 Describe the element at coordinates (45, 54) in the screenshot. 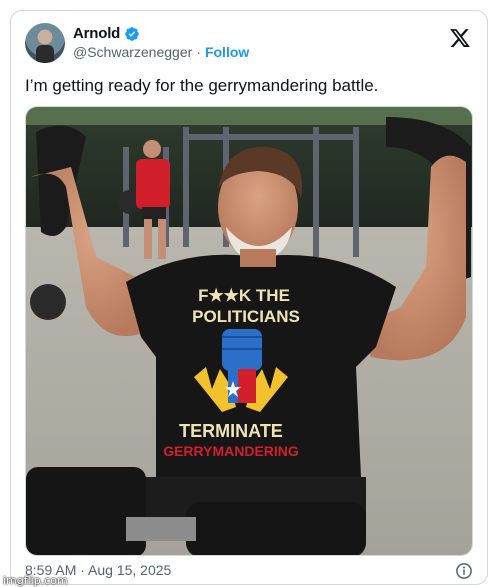

I see `avatar-figure` at that location.